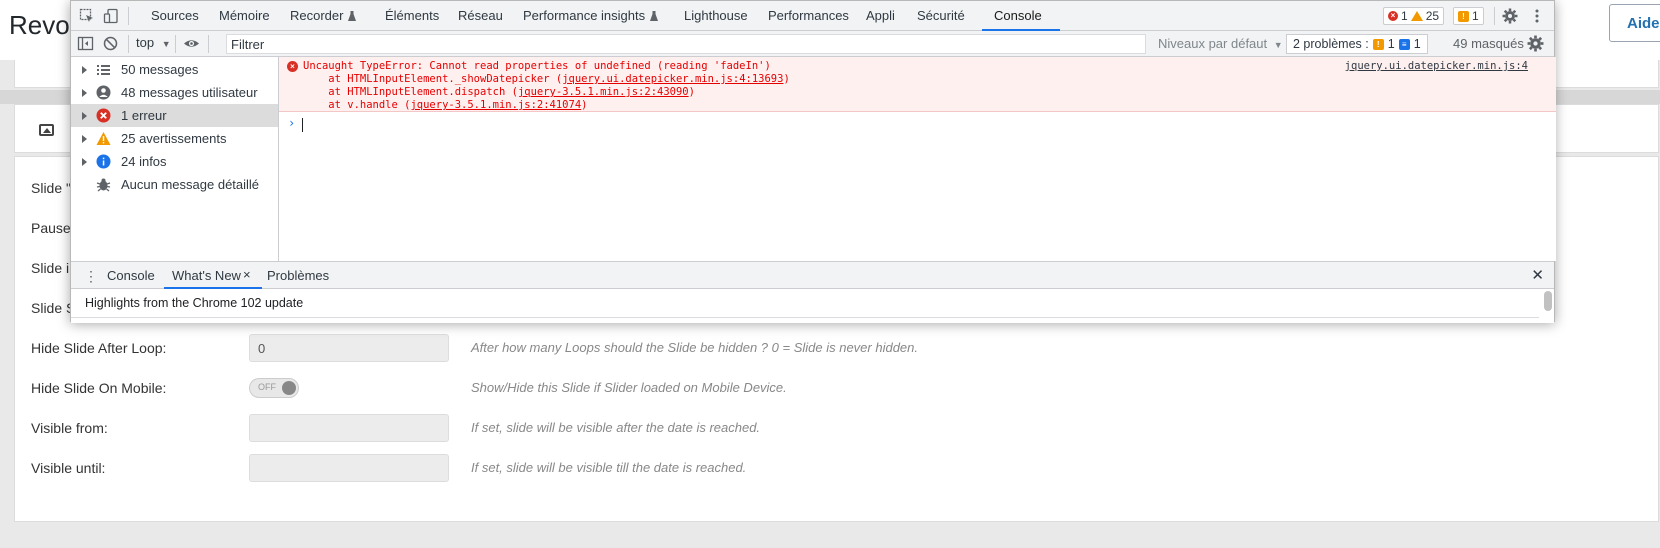 This screenshot has width=1660, height=548. I want to click on drawer-tab-console: Console, so click(131, 275).